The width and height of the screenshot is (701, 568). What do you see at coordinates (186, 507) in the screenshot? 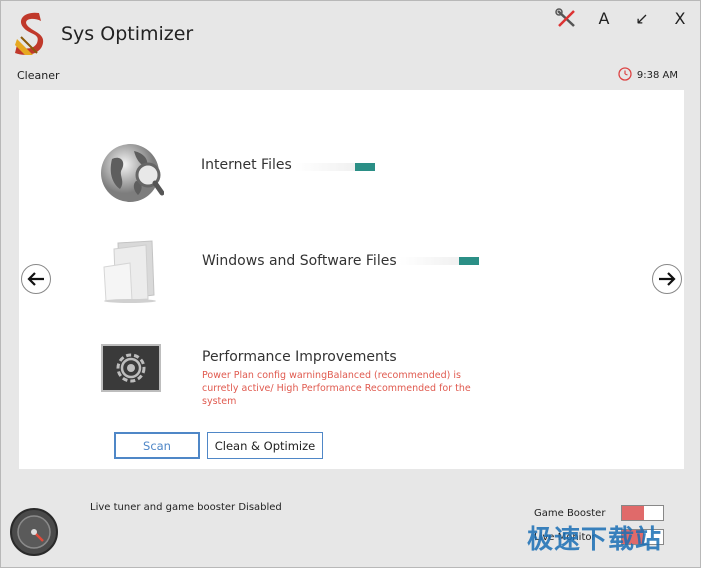
I see `status-text: Live tuner and game booster Disabled` at bounding box center [186, 507].